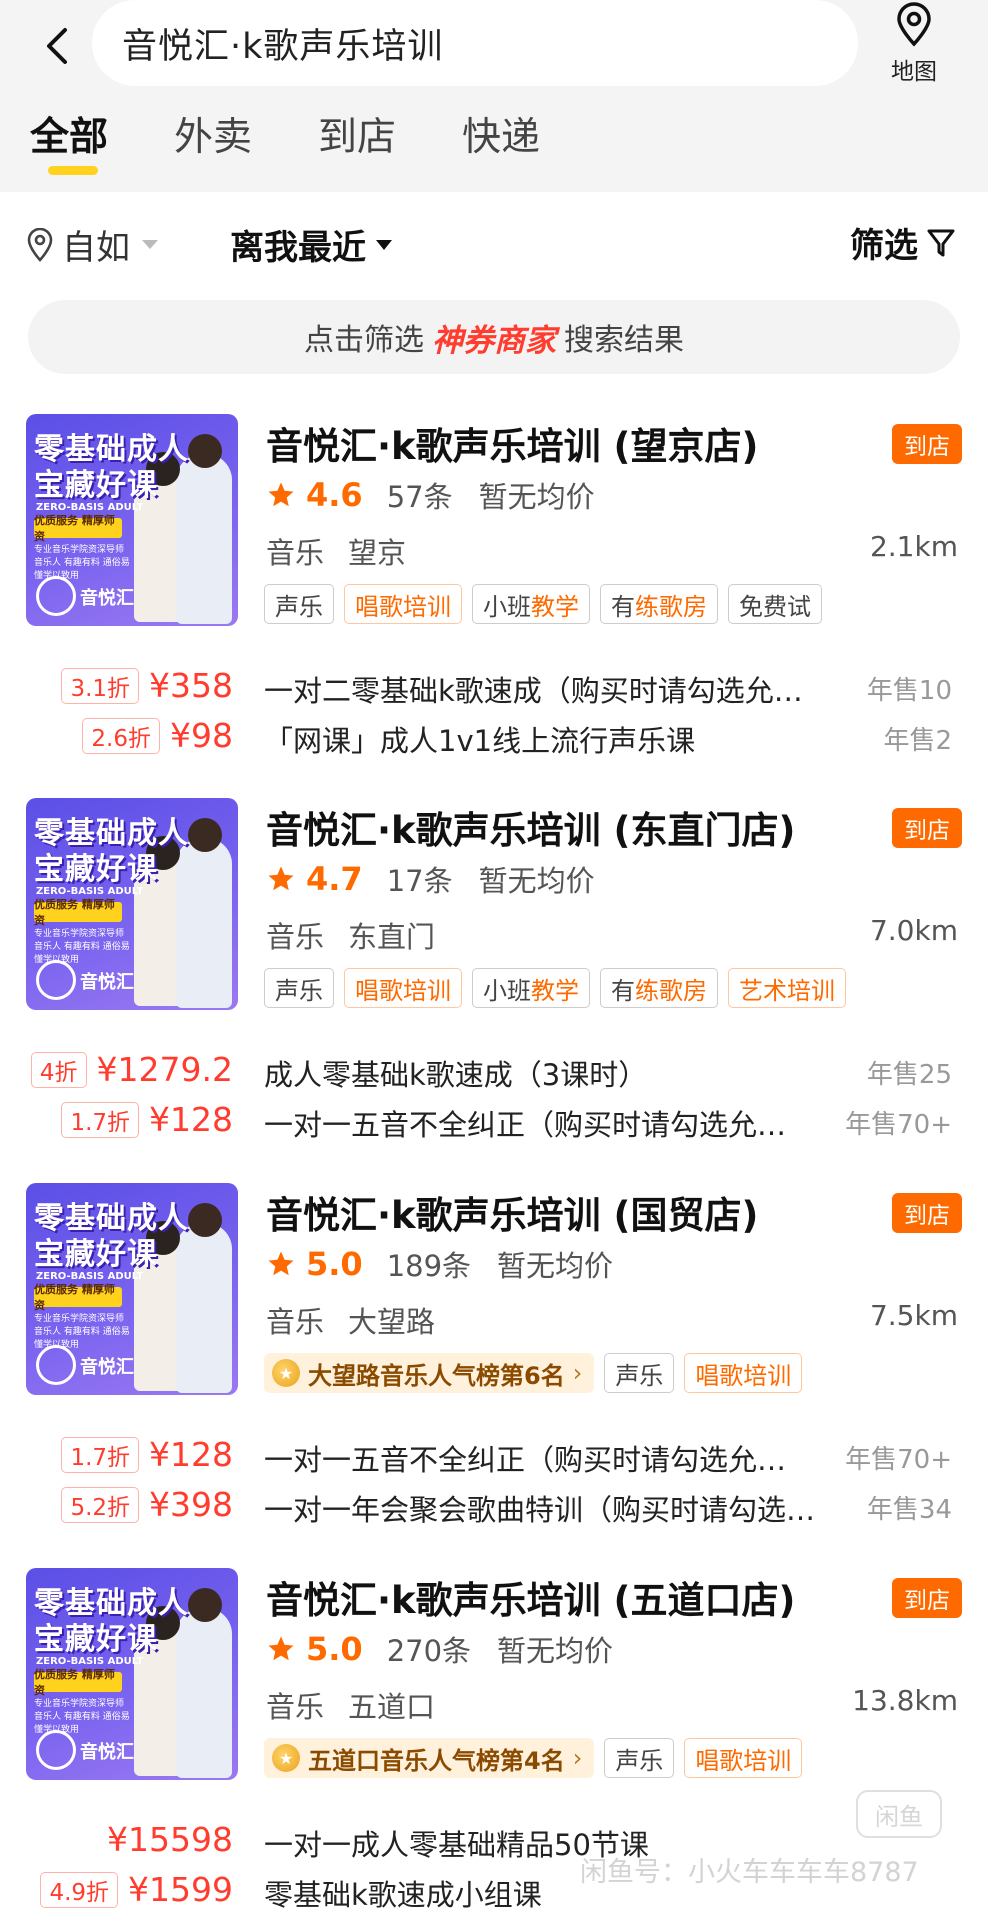 The height and width of the screenshot is (1920, 988). What do you see at coordinates (384, 244) in the screenshot?
I see `caret-down-icon` at bounding box center [384, 244].